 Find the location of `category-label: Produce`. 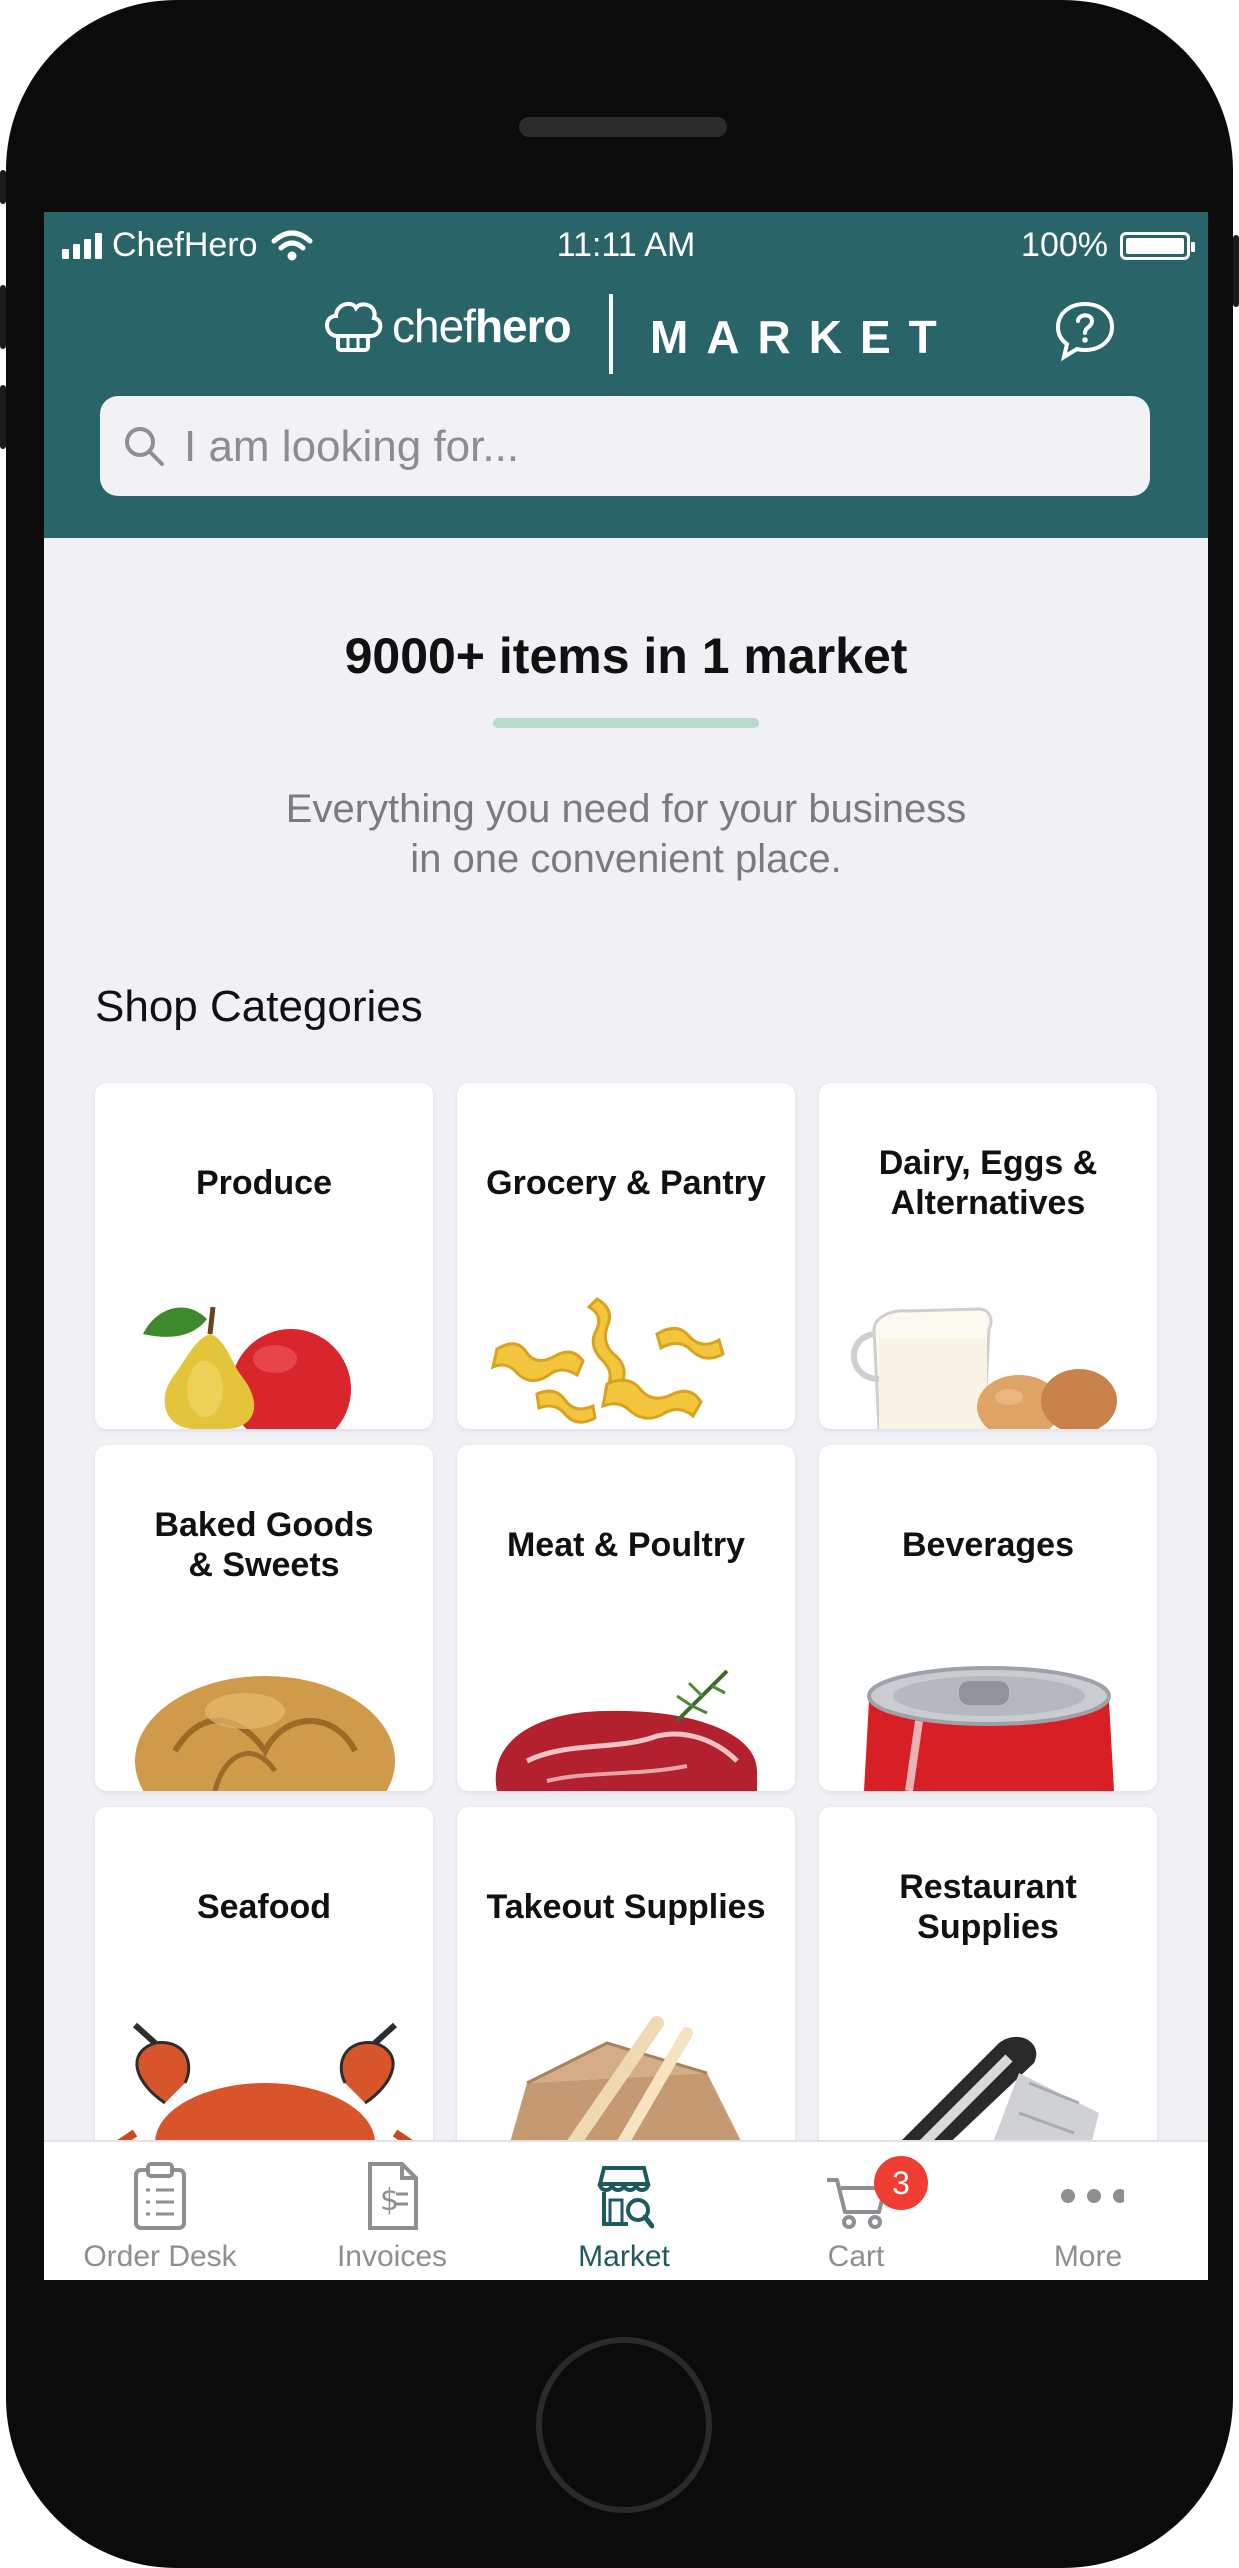

category-label: Produce is located at coordinates (264, 1183).